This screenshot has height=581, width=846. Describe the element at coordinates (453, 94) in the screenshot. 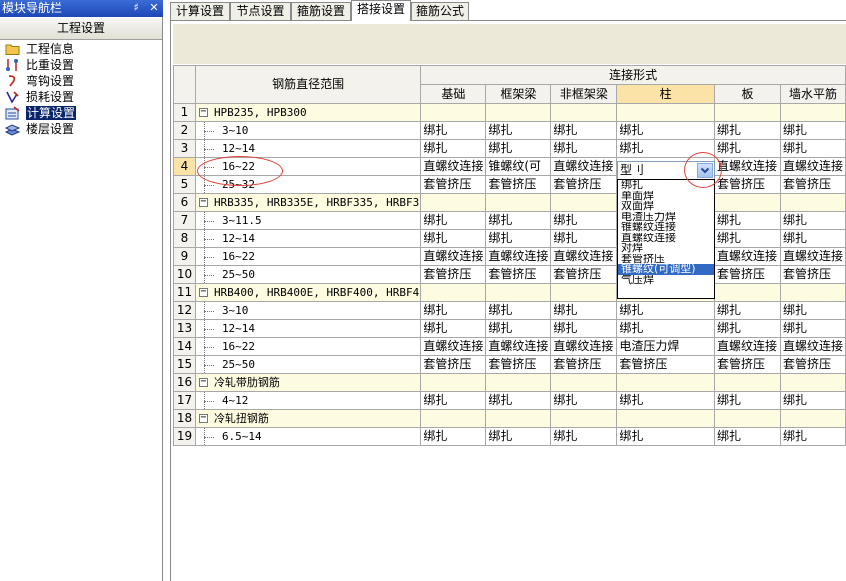

I see `column-header-0: 基础` at that location.